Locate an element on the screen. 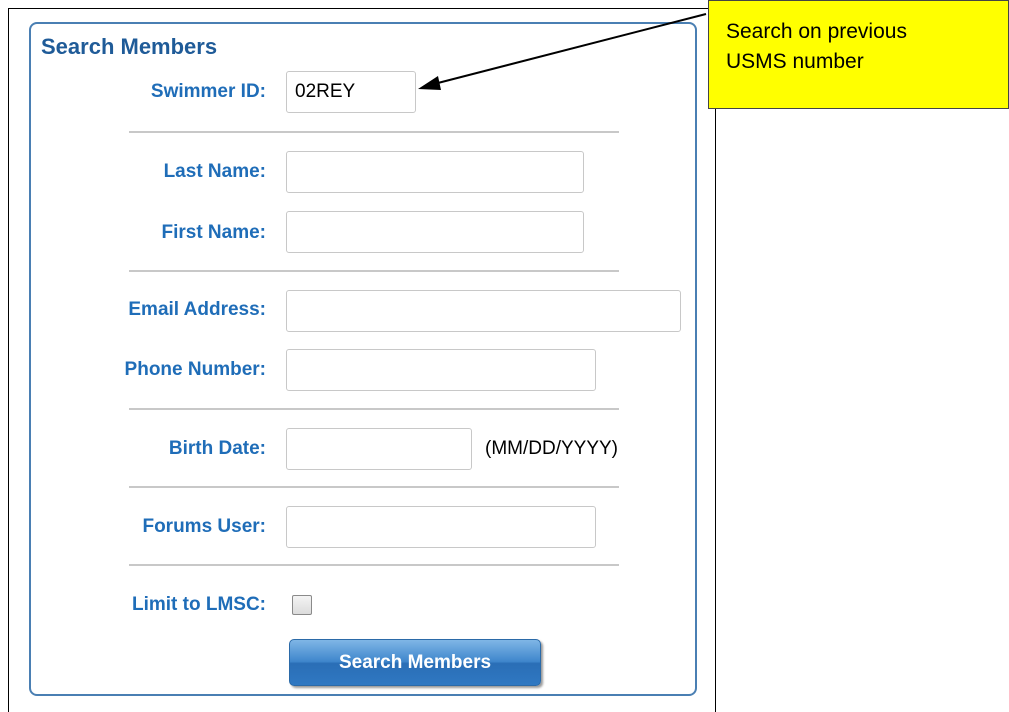 Image resolution: width=1009 pixels, height=712 pixels. annotation-arrow is located at coordinates (562, 51).